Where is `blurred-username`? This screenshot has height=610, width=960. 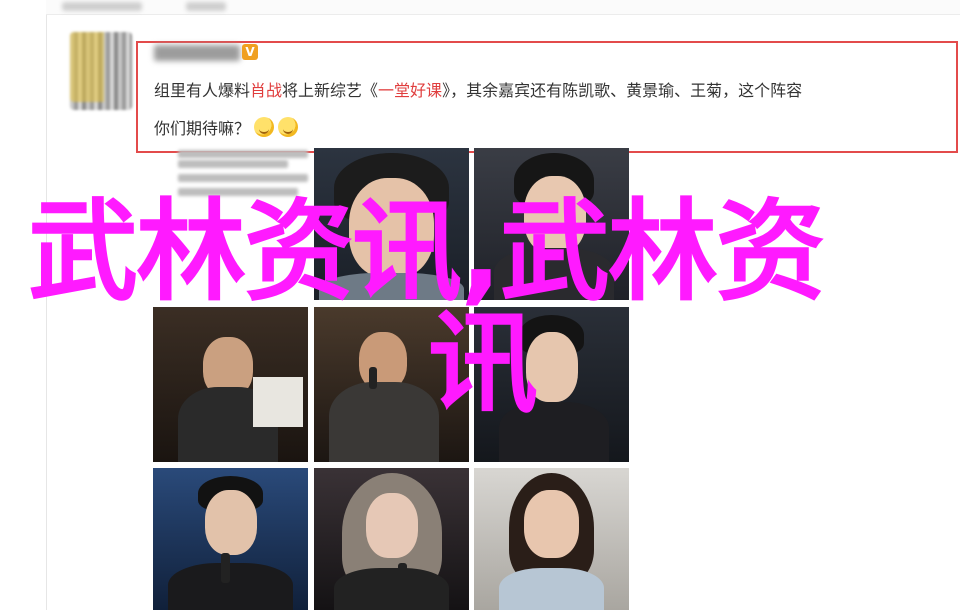
blurred-username is located at coordinates (197, 53).